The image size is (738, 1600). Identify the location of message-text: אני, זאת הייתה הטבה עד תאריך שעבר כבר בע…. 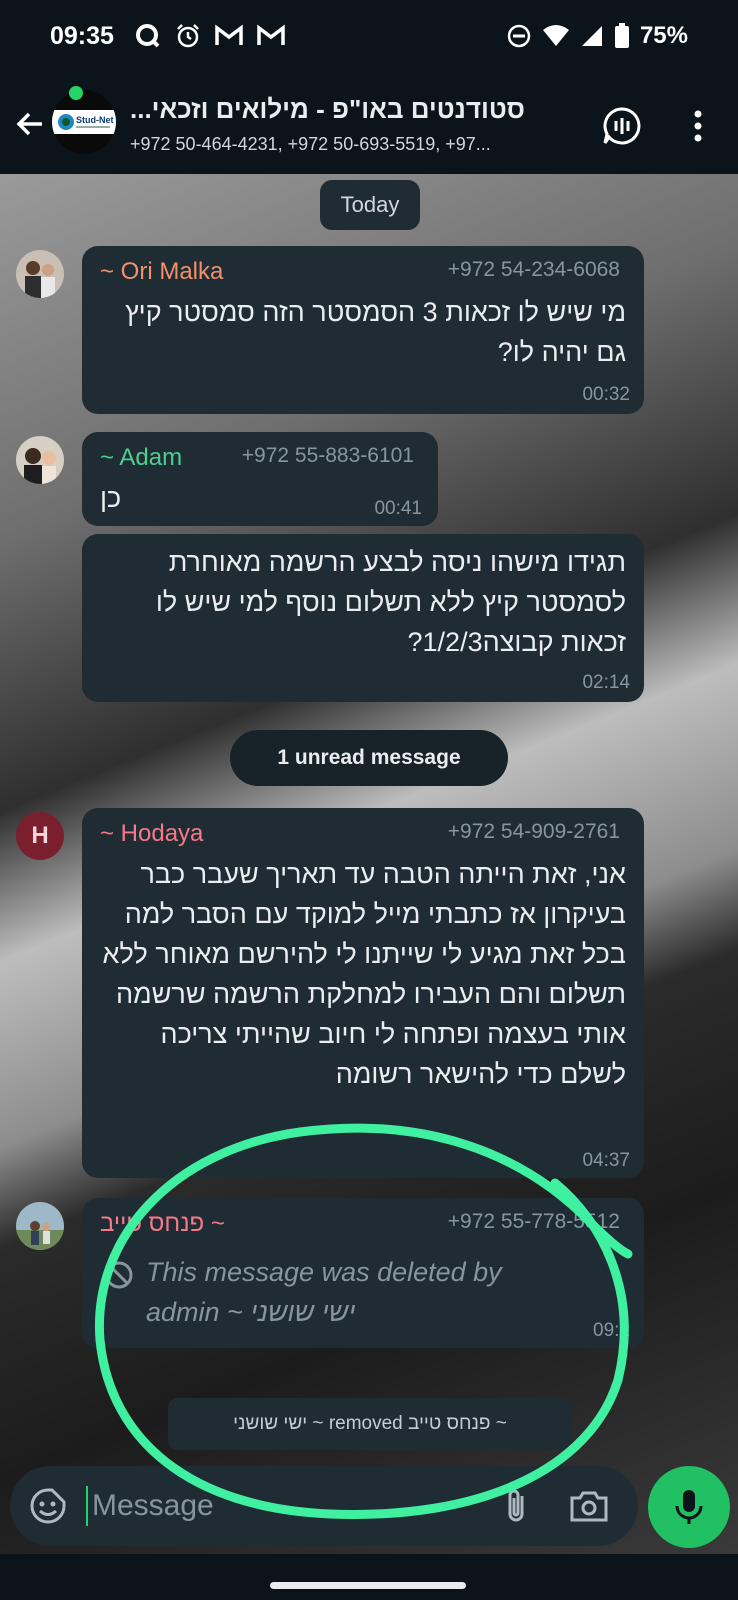
(364, 974).